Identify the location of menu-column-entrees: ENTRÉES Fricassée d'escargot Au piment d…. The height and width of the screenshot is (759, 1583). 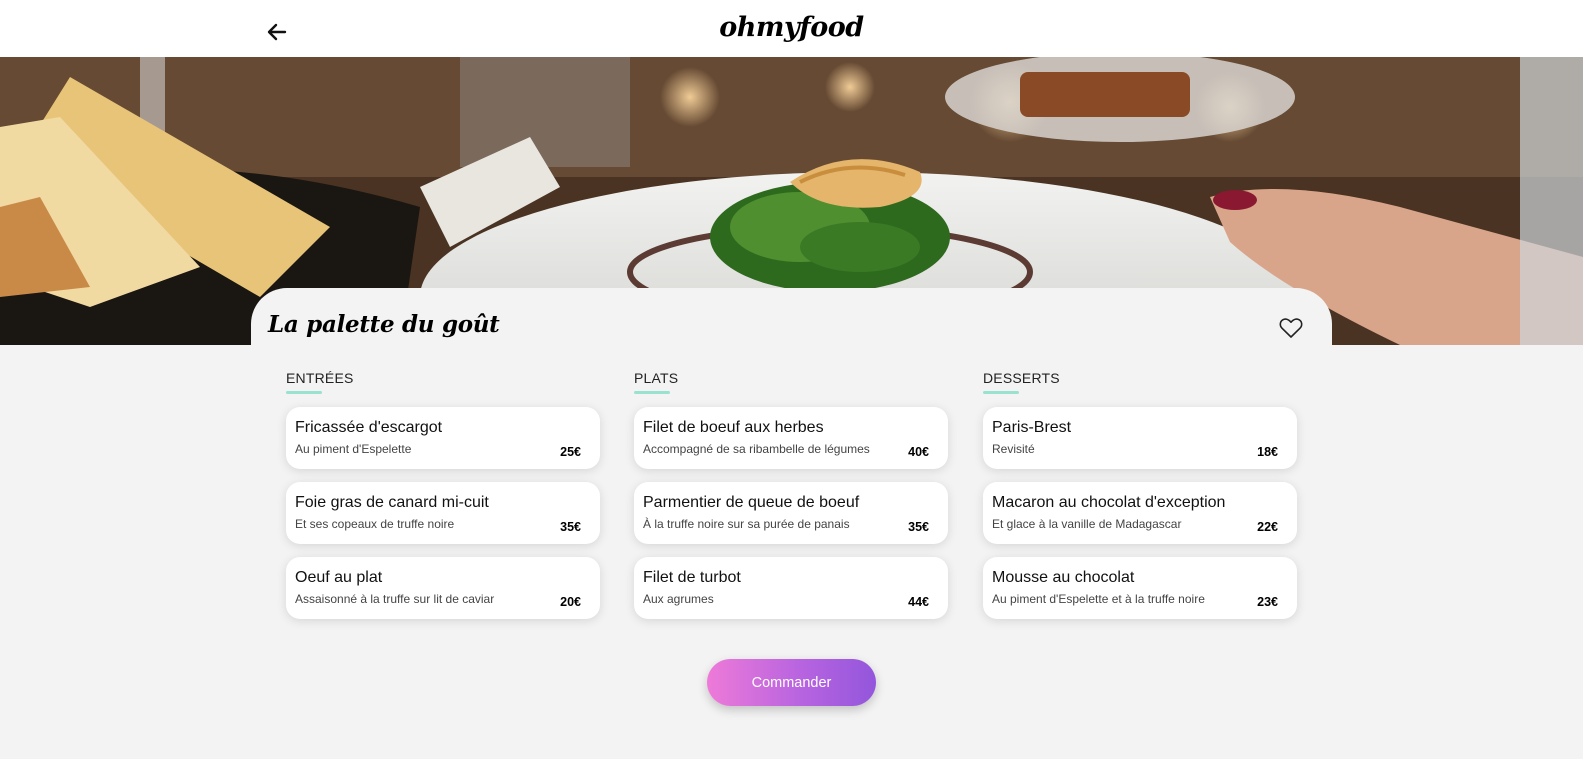
(443, 493).